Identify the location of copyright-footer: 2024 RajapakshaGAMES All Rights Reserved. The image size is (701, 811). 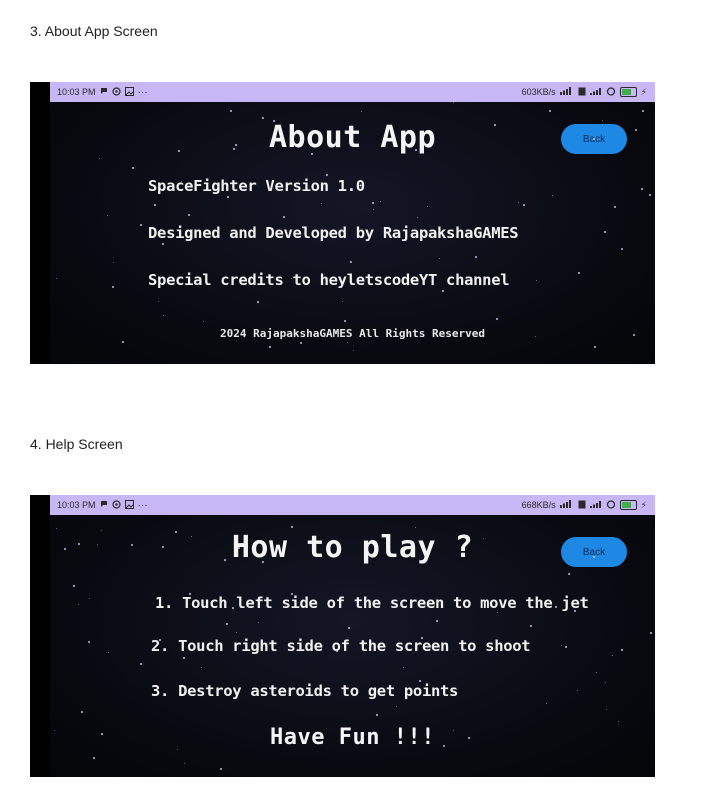
(352, 333).